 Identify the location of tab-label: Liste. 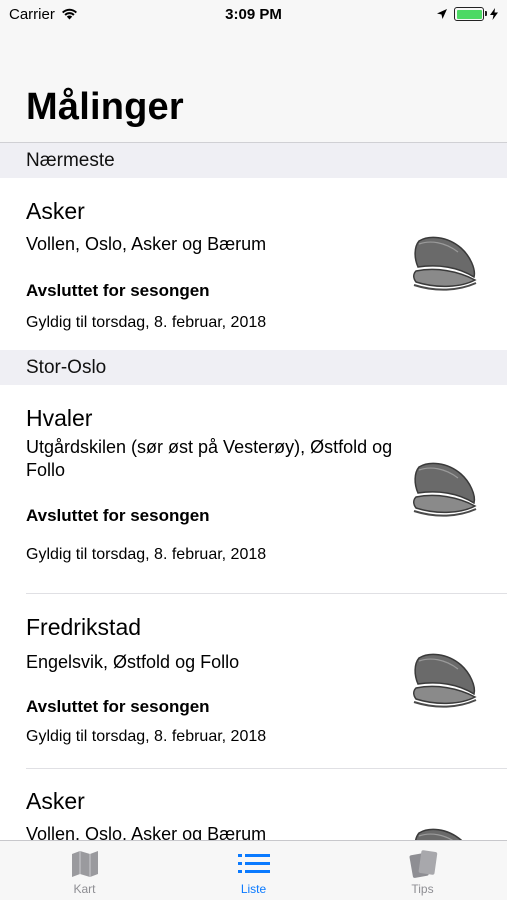
(253, 889).